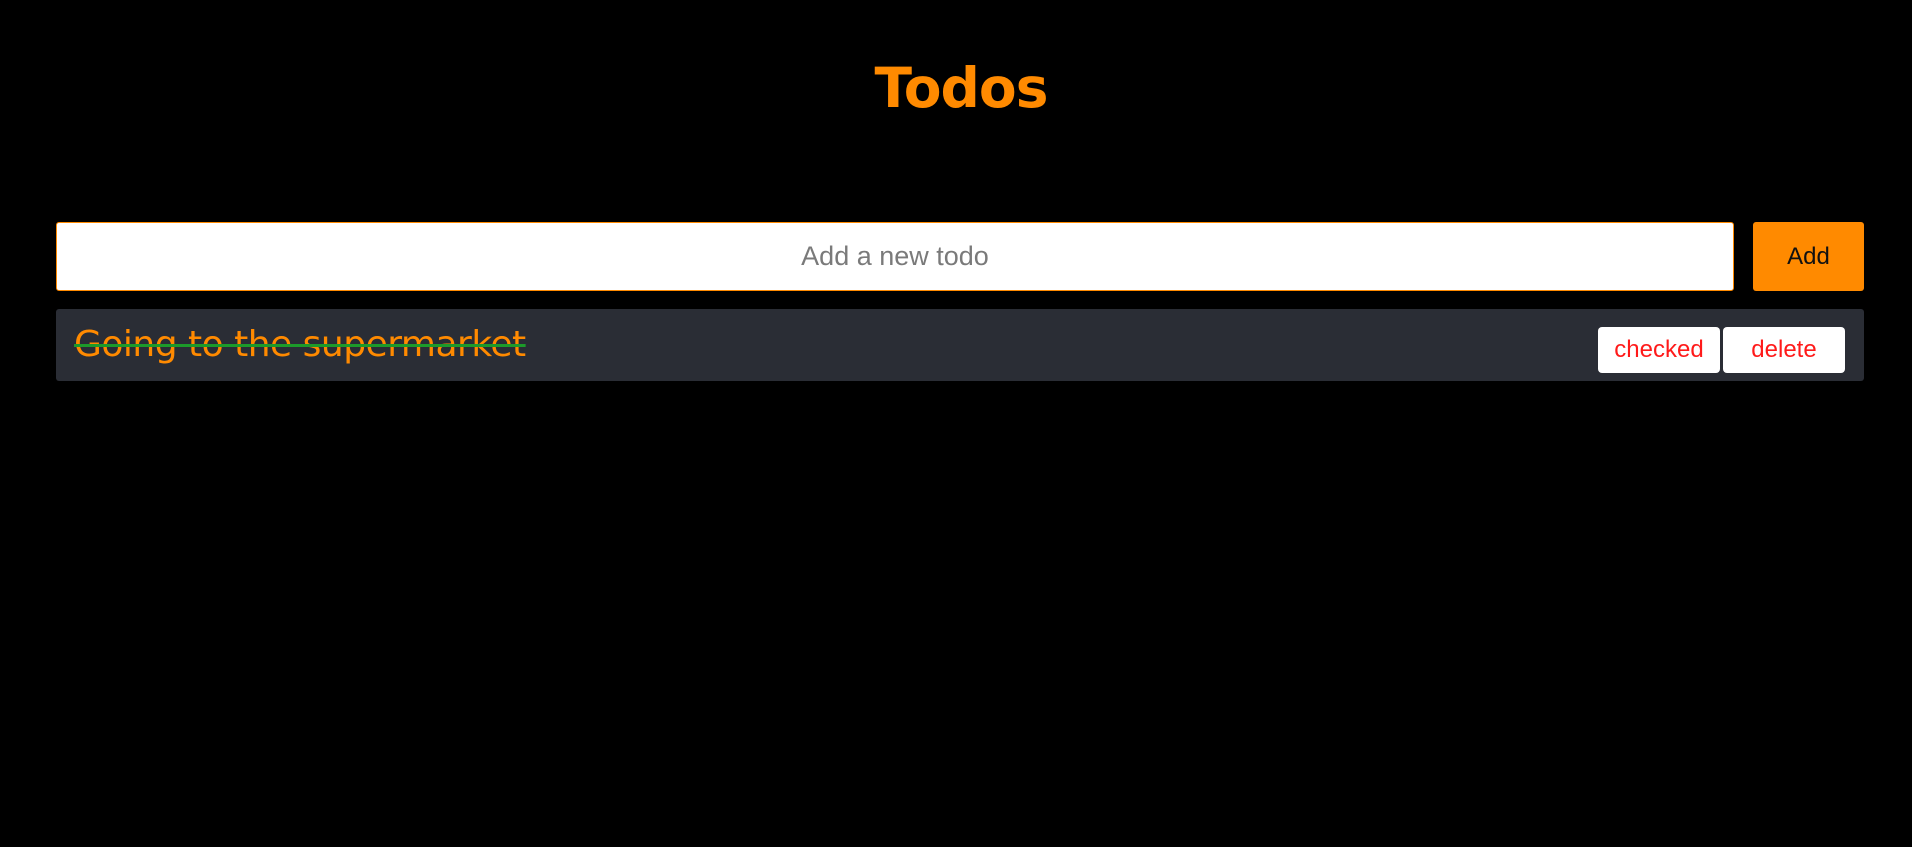 The height and width of the screenshot is (847, 1912). Describe the element at coordinates (961, 88) in the screenshot. I see `page-title: Todos` at that location.